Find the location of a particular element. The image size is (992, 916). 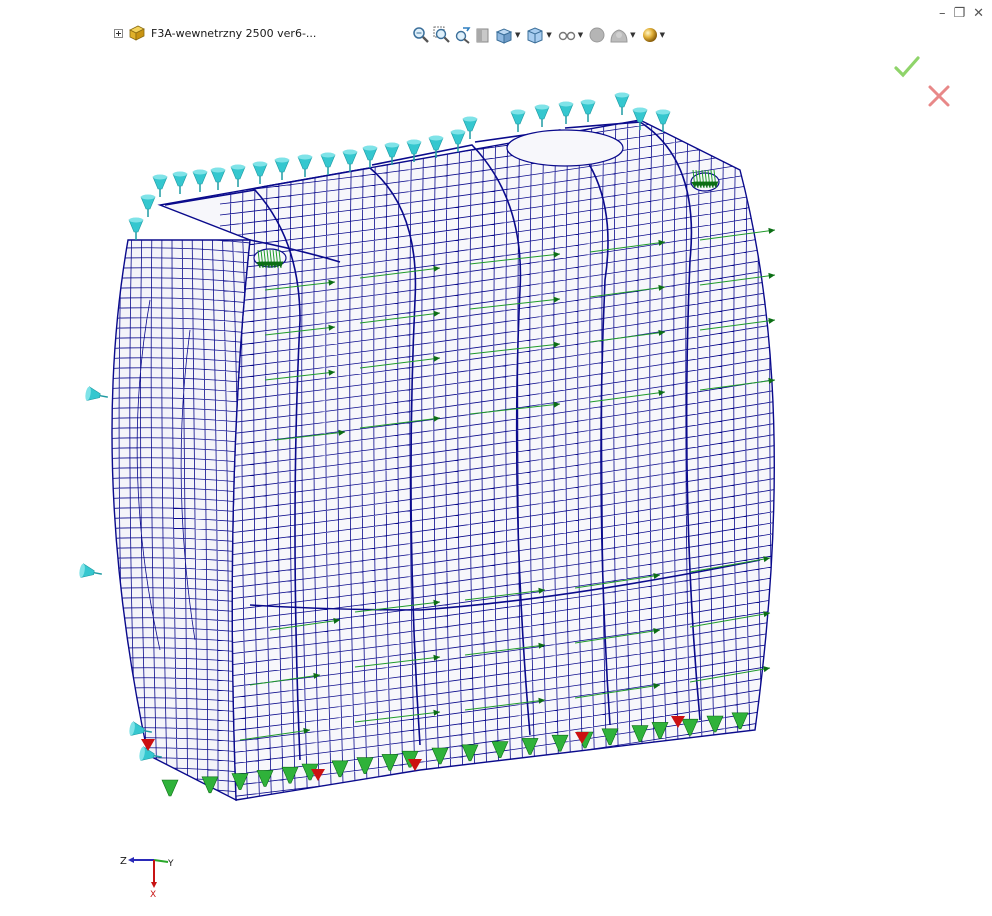

apply-scene-button: ▼ is located at coordinates (623, 35).